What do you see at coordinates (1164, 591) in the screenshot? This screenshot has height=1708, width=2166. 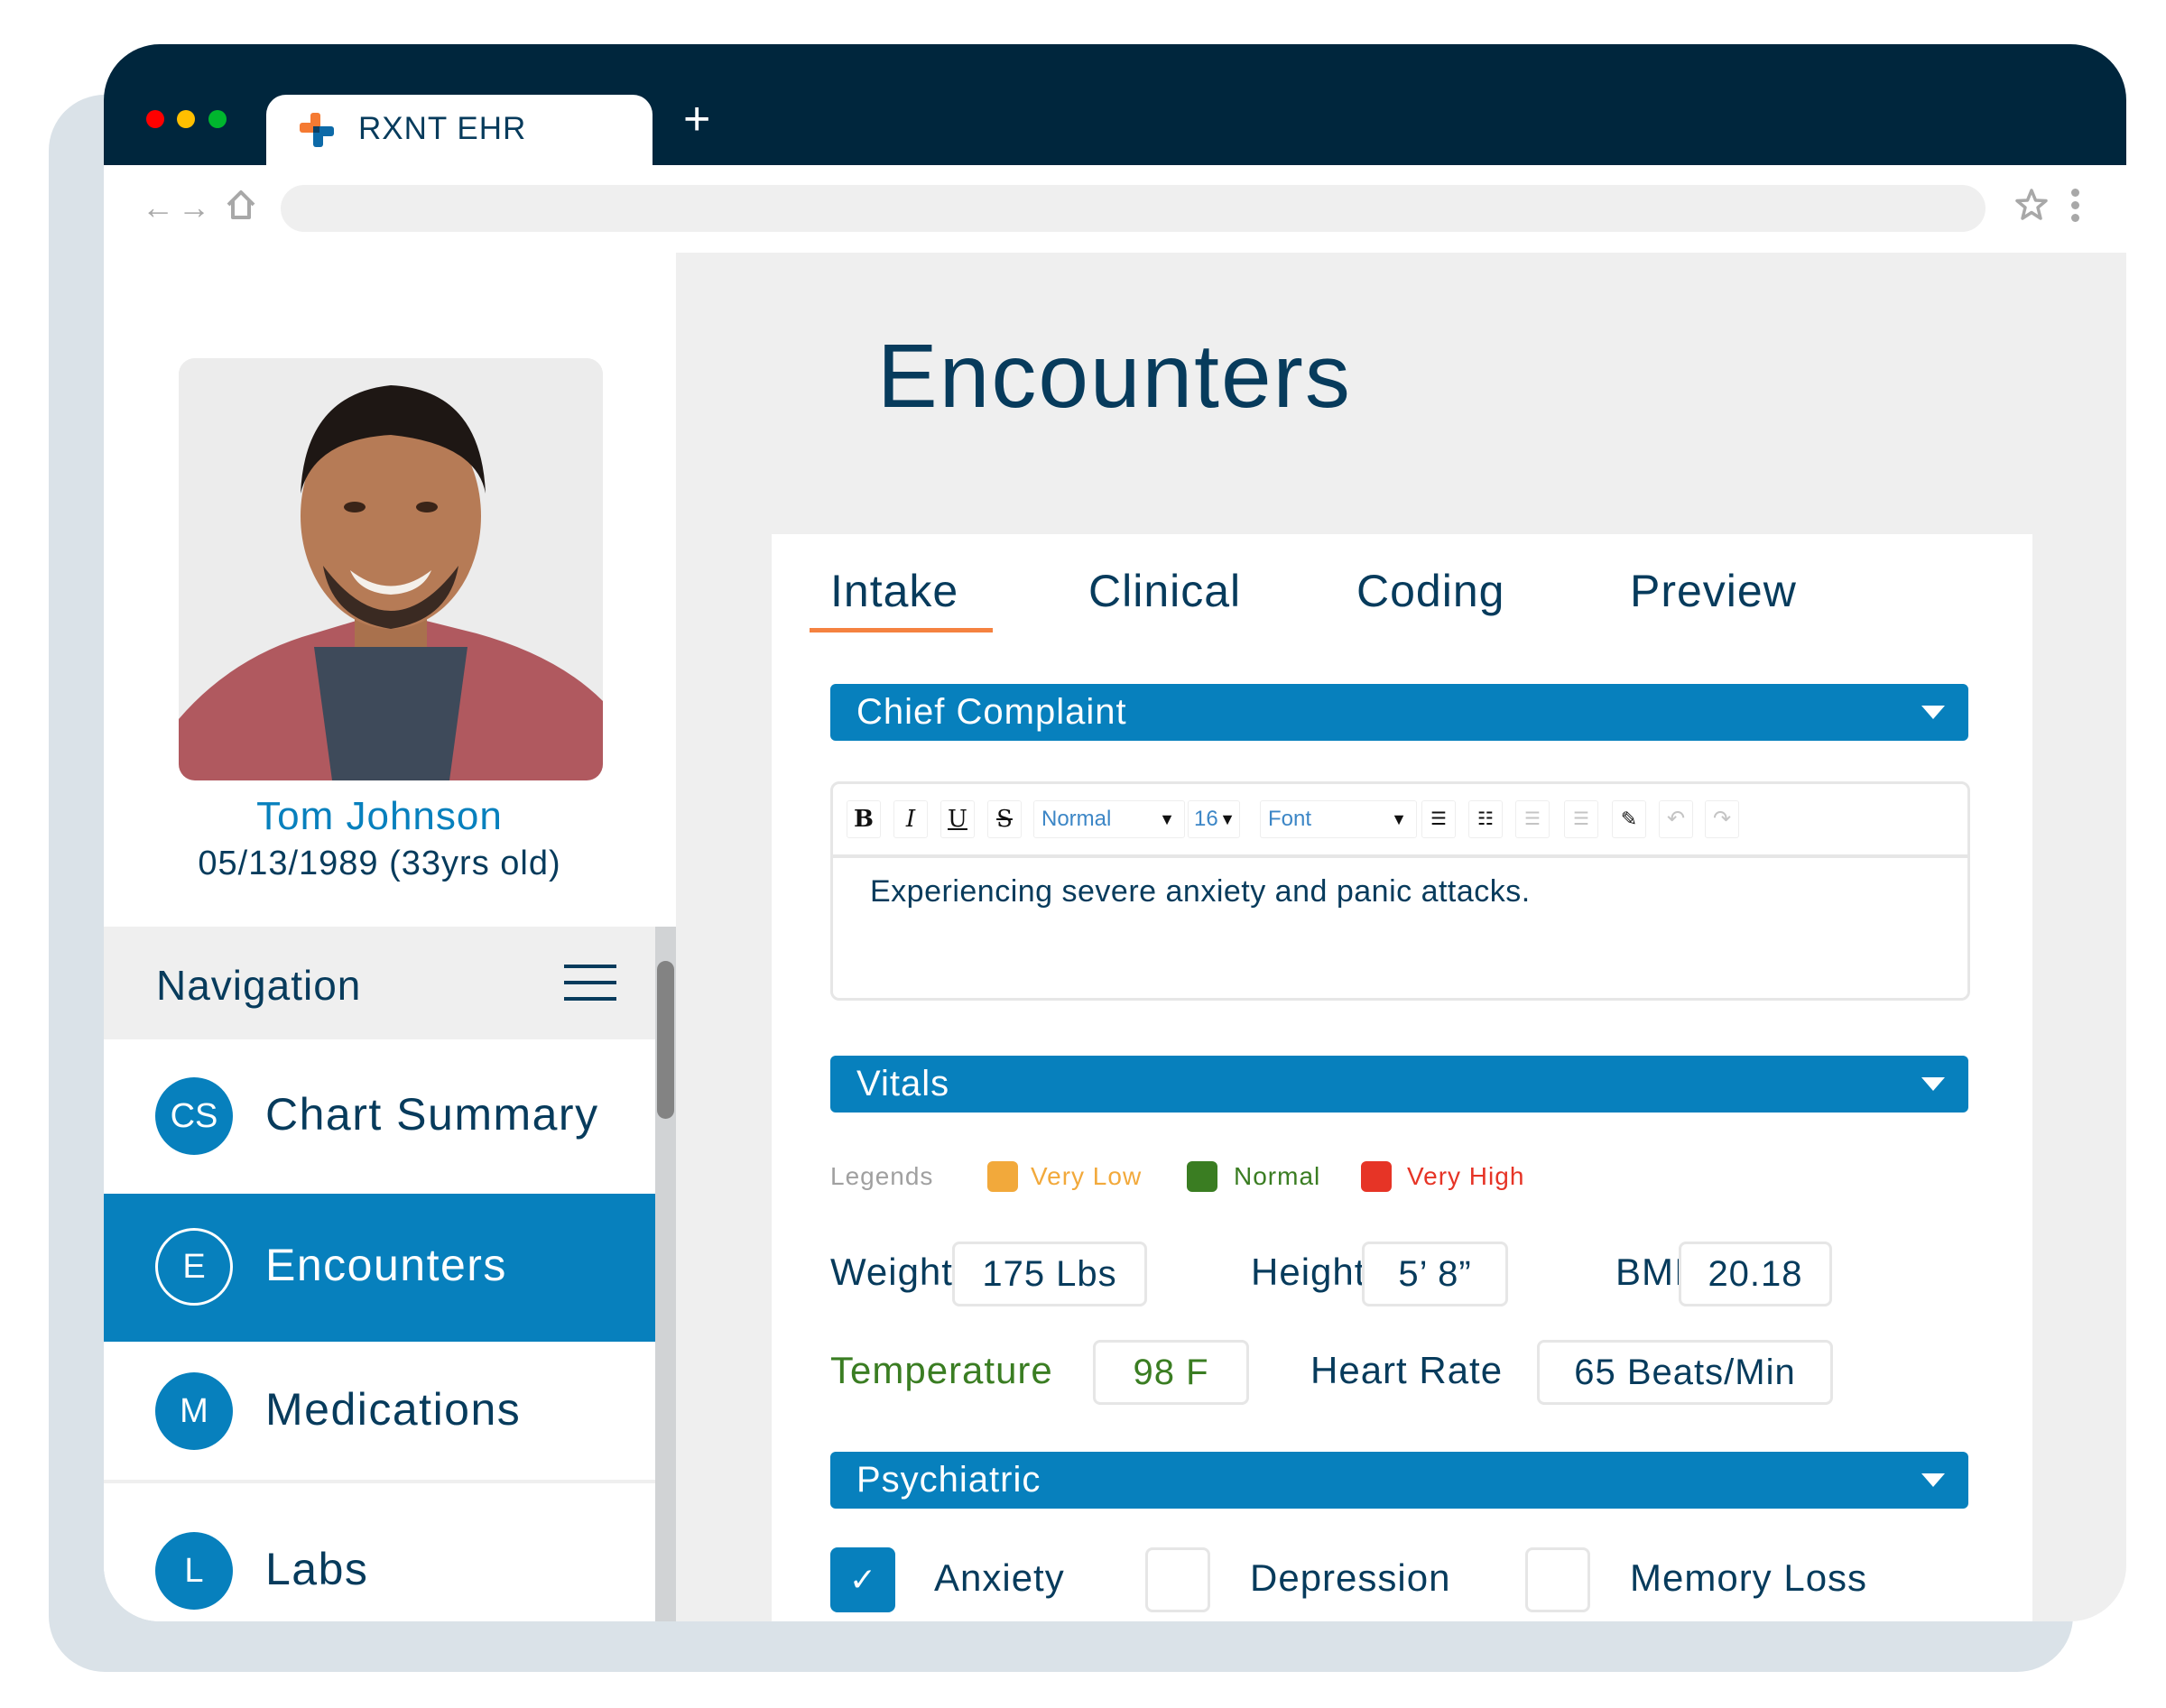 I see `tab-clinical: Clinical` at bounding box center [1164, 591].